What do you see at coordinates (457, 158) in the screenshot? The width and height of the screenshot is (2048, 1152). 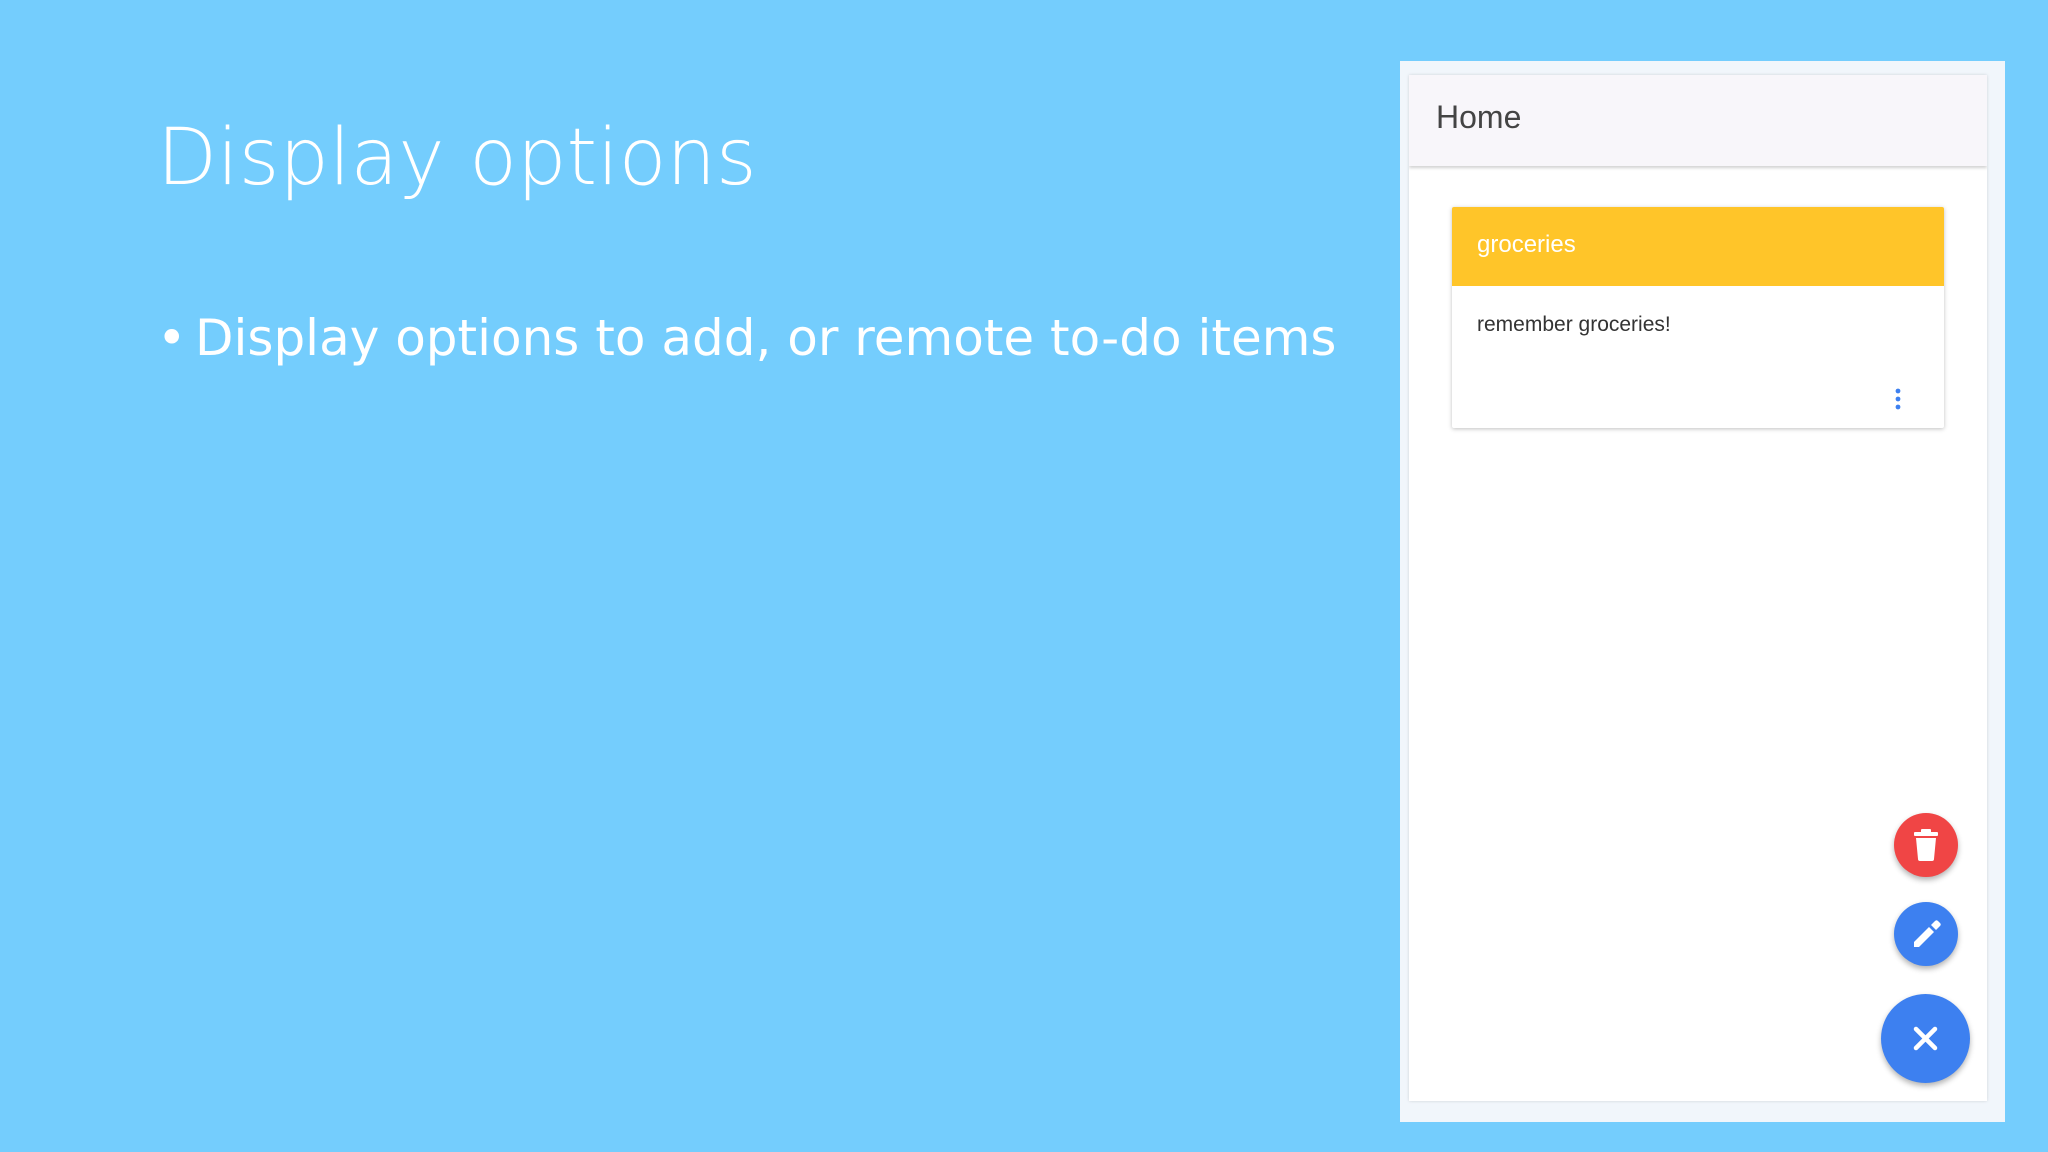 I see `slide-title: Display options` at bounding box center [457, 158].